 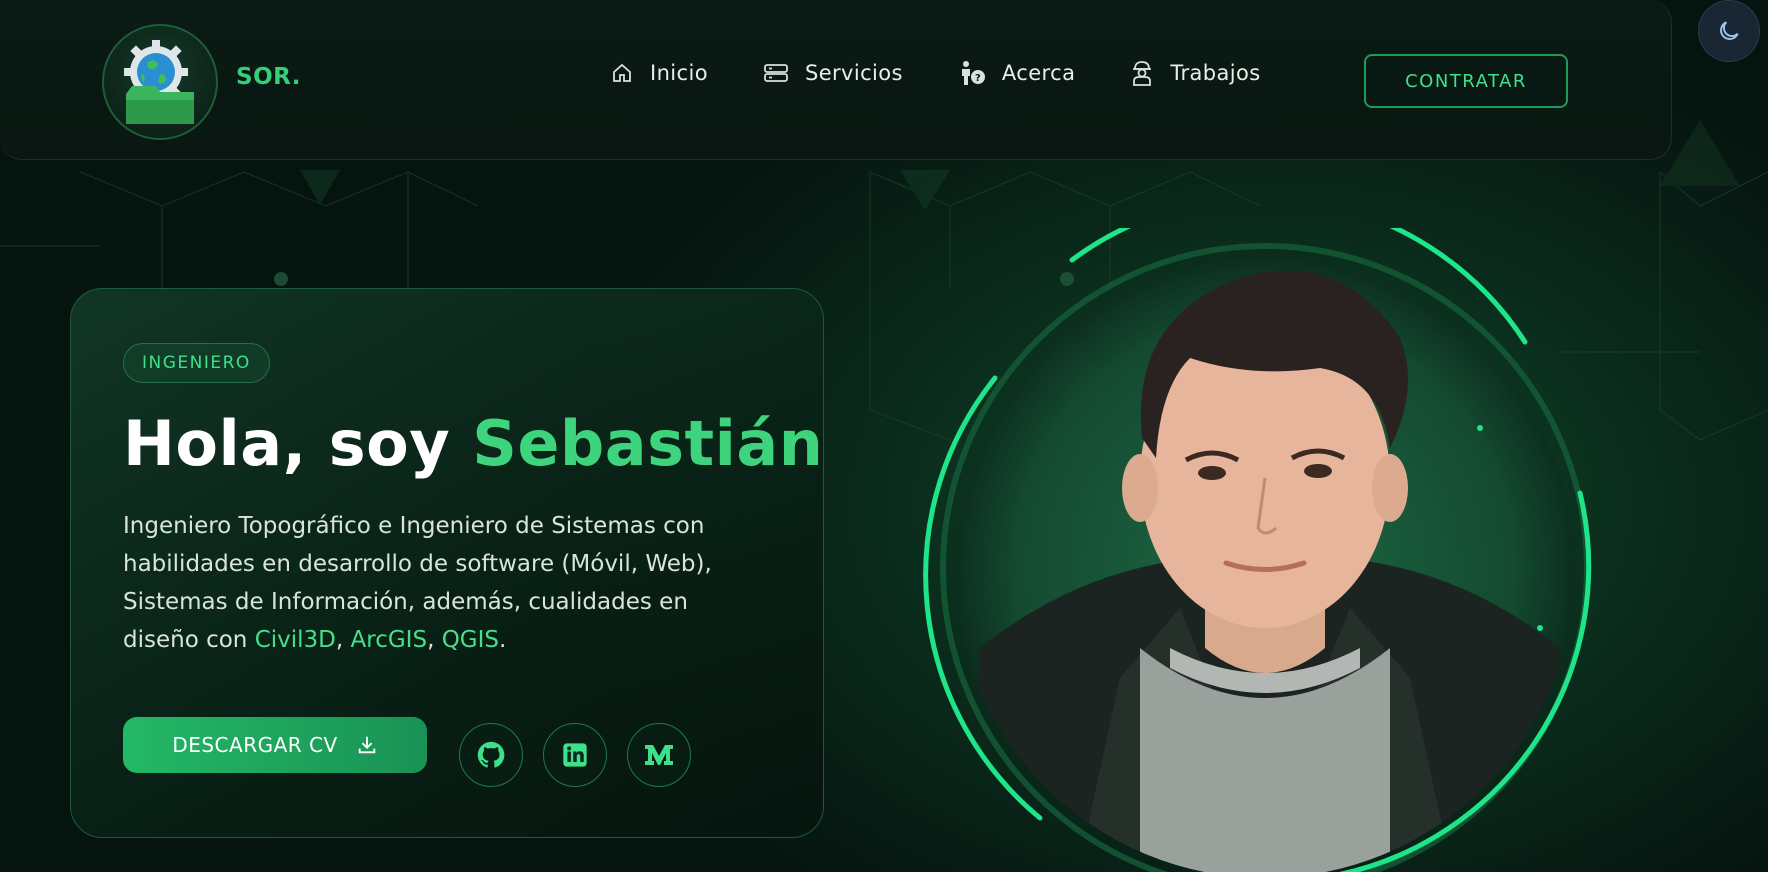 What do you see at coordinates (1142, 73) in the screenshot?
I see `worker-icon` at bounding box center [1142, 73].